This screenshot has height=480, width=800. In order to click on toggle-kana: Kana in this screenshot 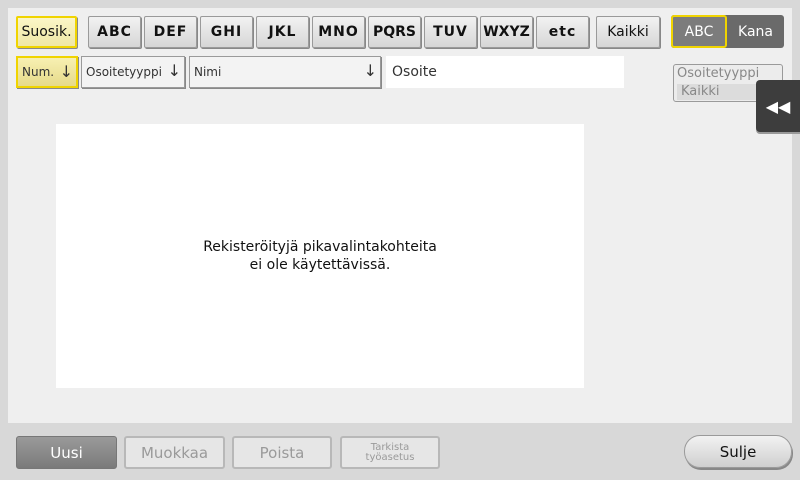, I will do `click(755, 31)`.